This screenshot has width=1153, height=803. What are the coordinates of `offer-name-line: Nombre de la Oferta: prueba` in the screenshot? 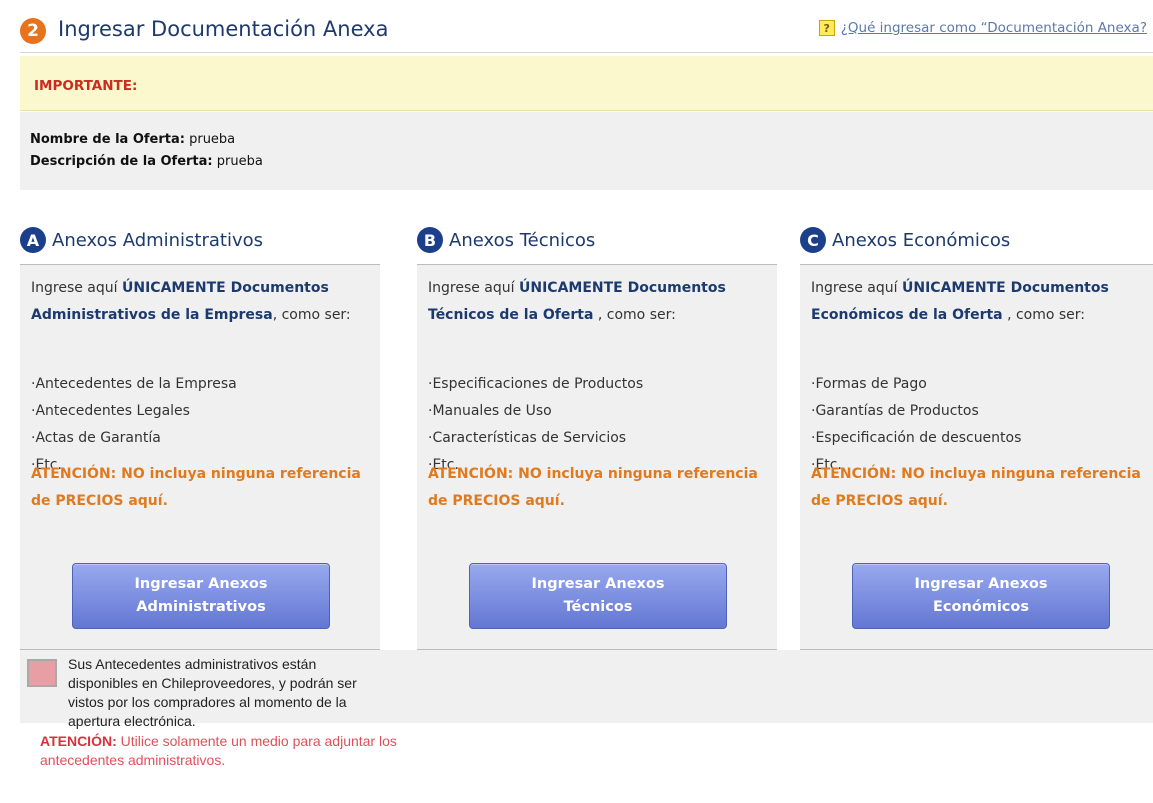 It's located at (132, 139).